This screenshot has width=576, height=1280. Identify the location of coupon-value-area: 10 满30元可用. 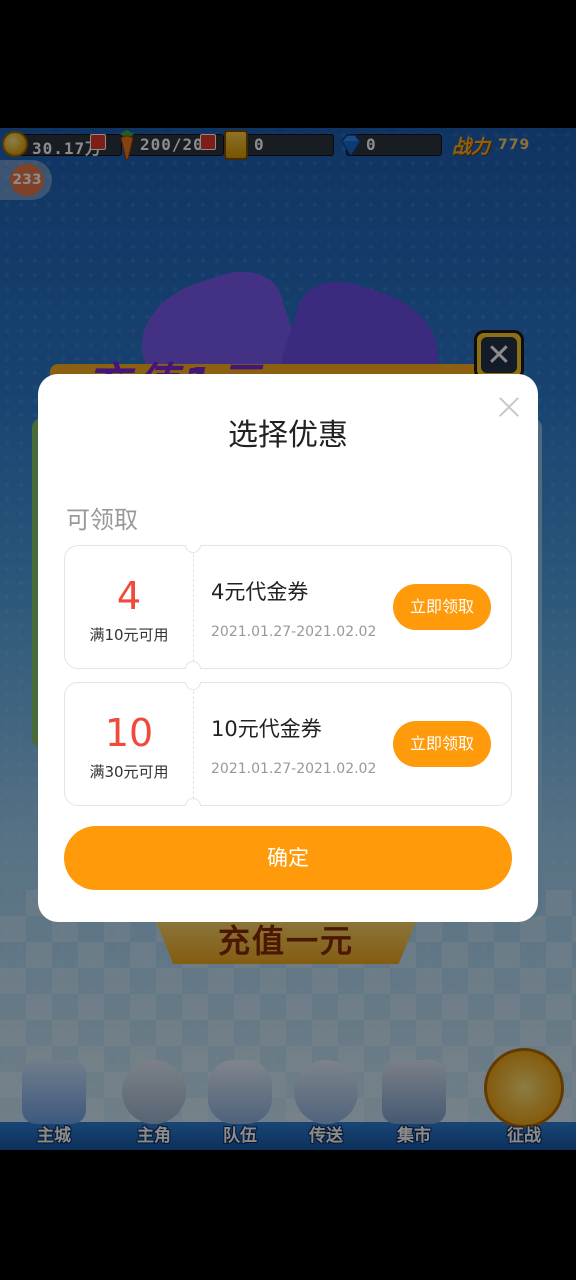
(129, 744).